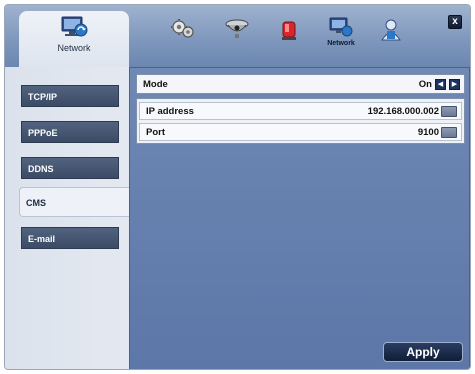  What do you see at coordinates (428, 132) in the screenshot?
I see `port-value: 9100` at bounding box center [428, 132].